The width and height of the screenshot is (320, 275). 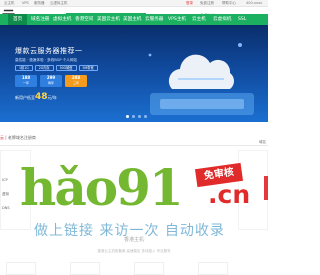 I want to click on nav-item: 美国主机, so click(x=132, y=19).